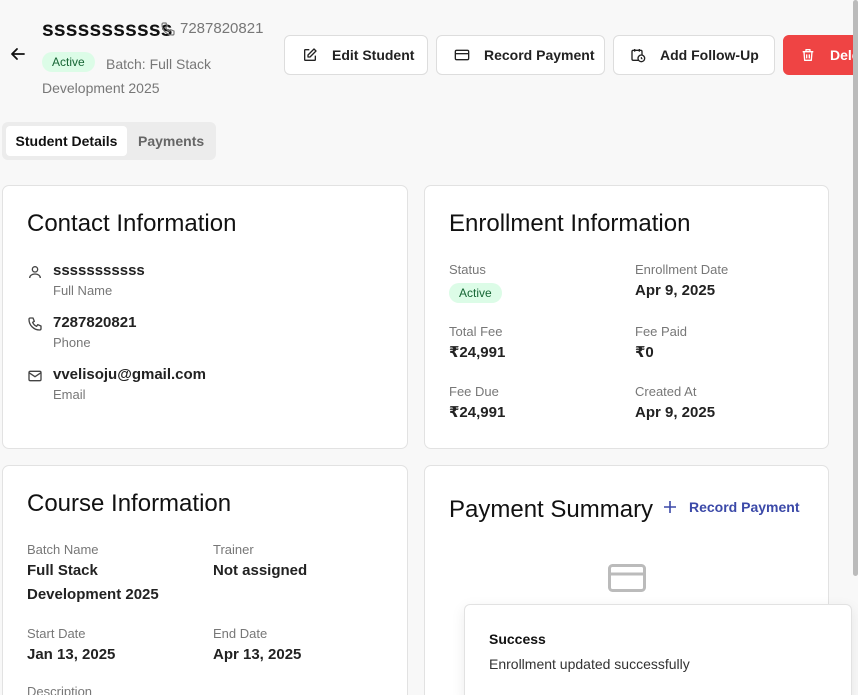  I want to click on contact-title: Contact Information, so click(132, 223).